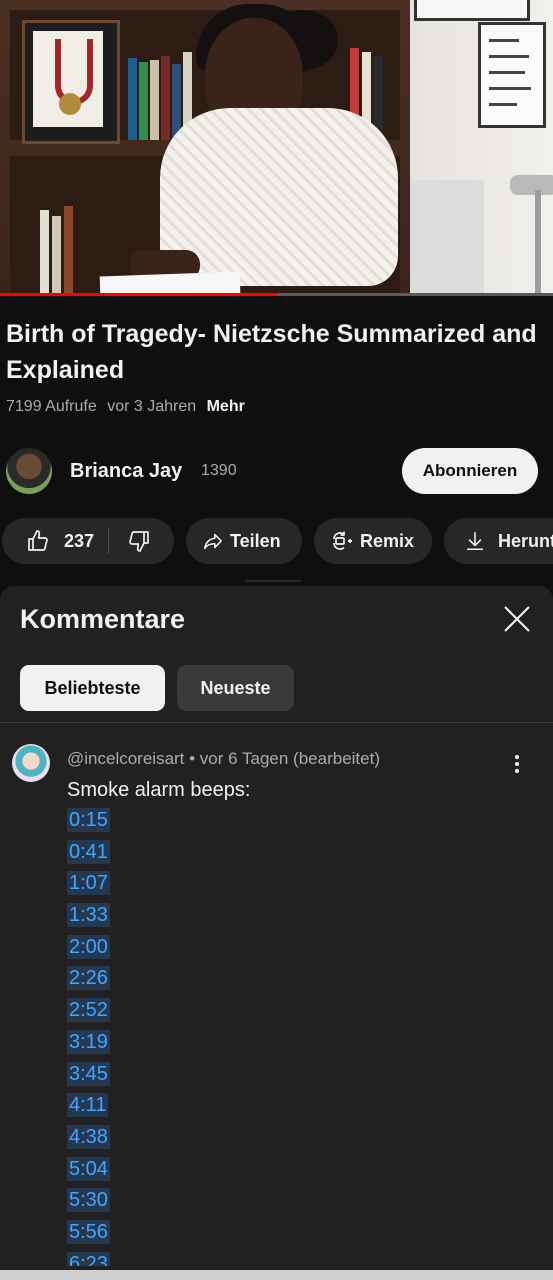  Describe the element at coordinates (88, 1200) in the screenshot. I see `timestamp-link: 5:30` at that location.